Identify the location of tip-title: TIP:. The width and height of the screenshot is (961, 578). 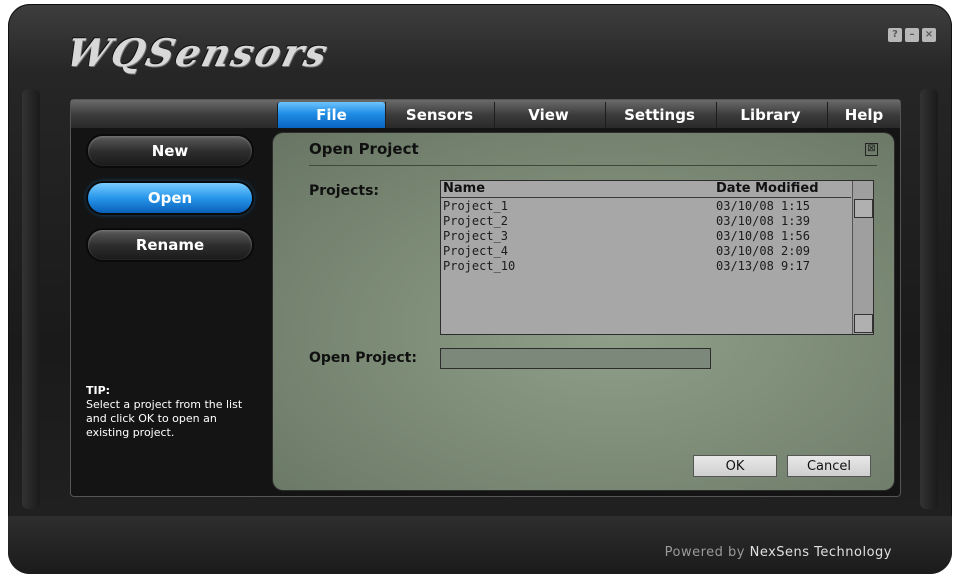
(98, 390).